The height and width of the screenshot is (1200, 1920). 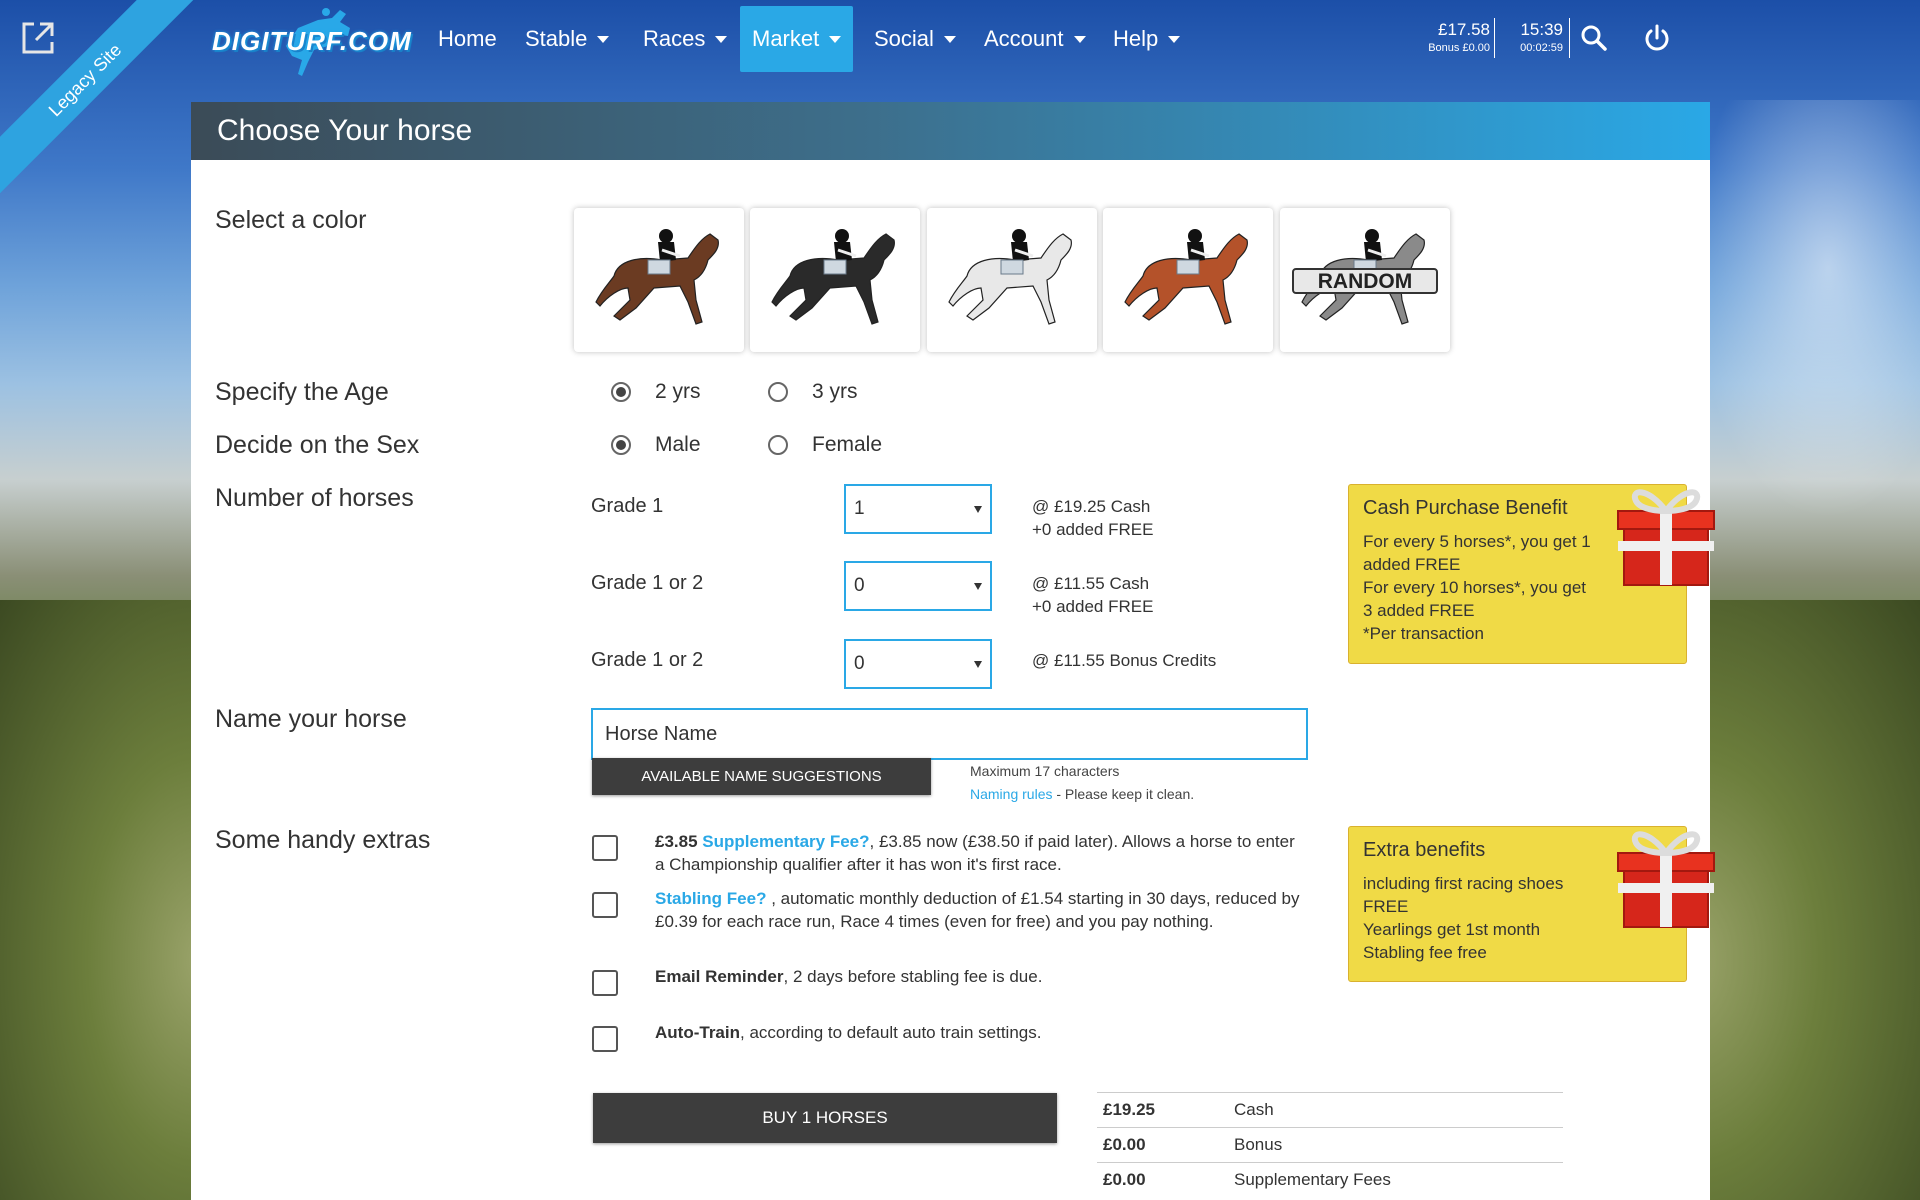 I want to click on age-option-3yrs: 3 yrs, so click(x=813, y=392).